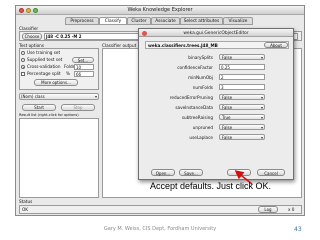 This screenshot has width=320, height=240. What do you see at coordinates (211, 186) in the screenshot?
I see `callout-text: Accept defaults. Just click OK.` at bounding box center [211, 186].